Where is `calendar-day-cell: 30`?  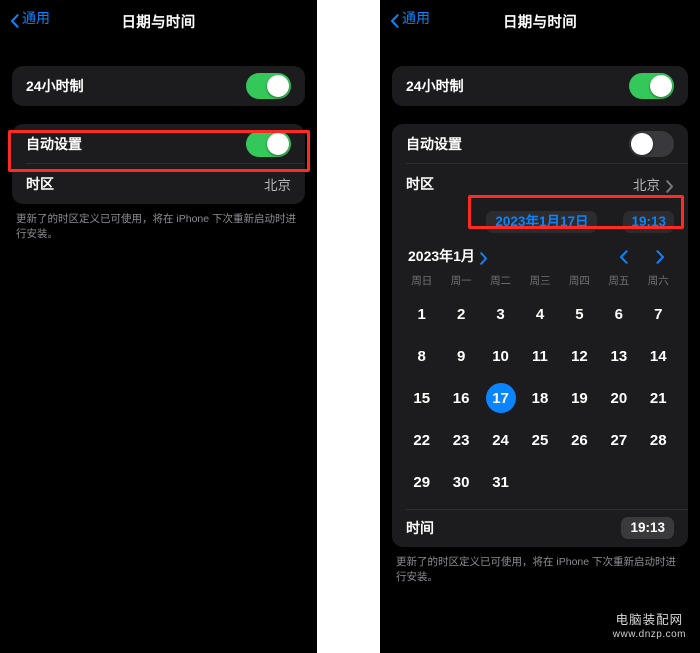 calendar-day-cell: 30 is located at coordinates (460, 482).